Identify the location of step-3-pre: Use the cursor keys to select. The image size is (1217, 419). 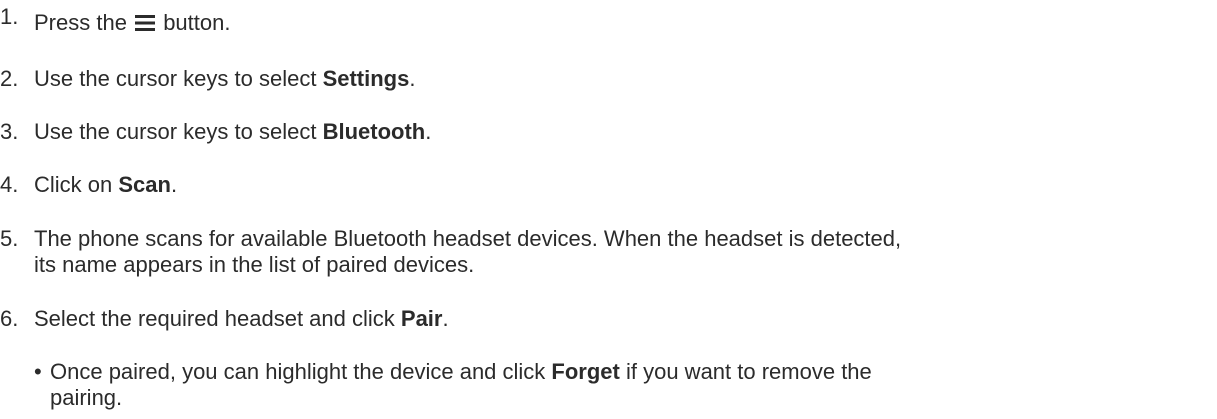
(178, 131).